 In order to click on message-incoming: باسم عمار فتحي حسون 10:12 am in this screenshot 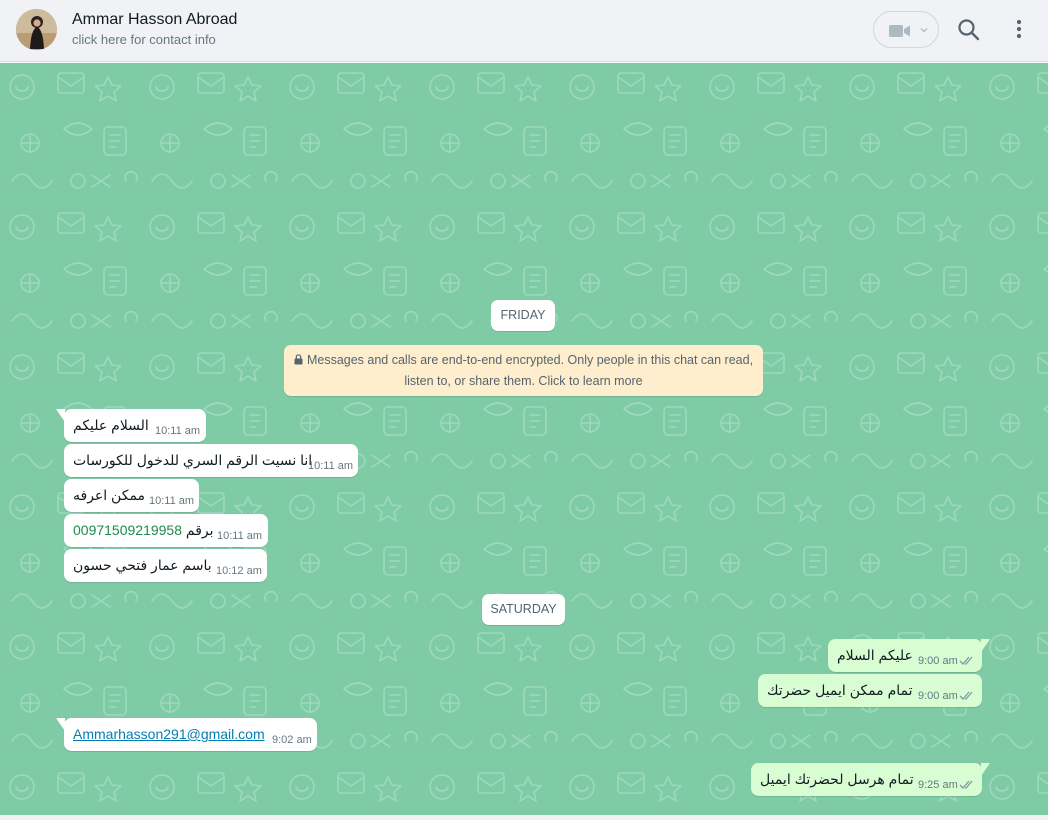, I will do `click(165, 565)`.